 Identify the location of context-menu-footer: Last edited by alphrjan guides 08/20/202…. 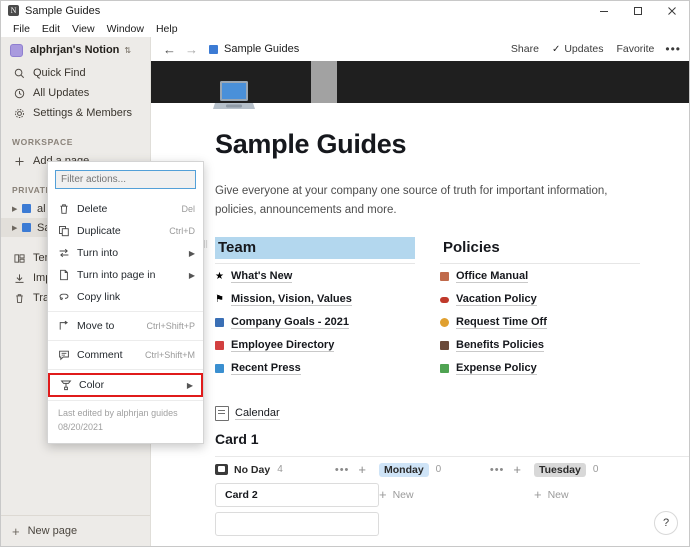
(125, 421).